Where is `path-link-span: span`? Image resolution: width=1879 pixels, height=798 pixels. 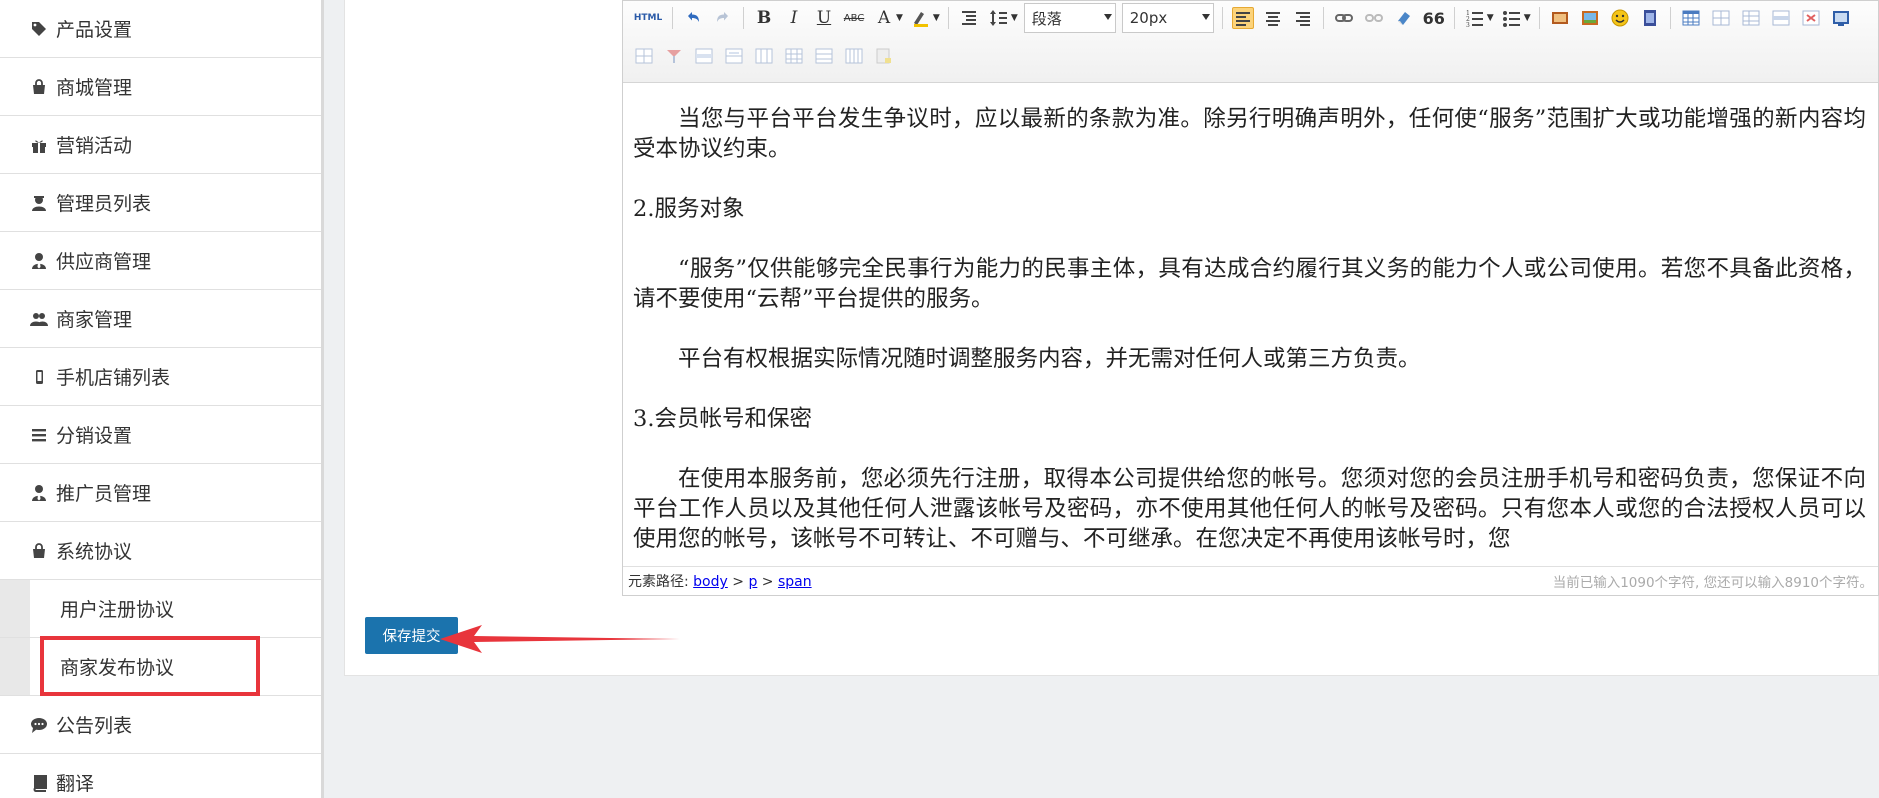 path-link-span: span is located at coordinates (795, 582).